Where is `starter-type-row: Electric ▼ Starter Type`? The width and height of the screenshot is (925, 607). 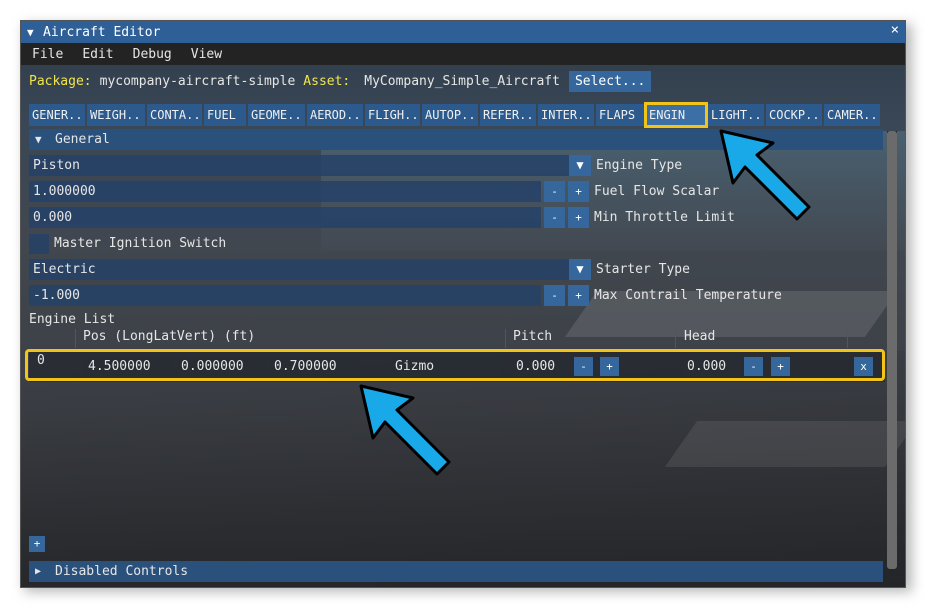
starter-type-row: Electric ▼ Starter Type is located at coordinates (359, 269).